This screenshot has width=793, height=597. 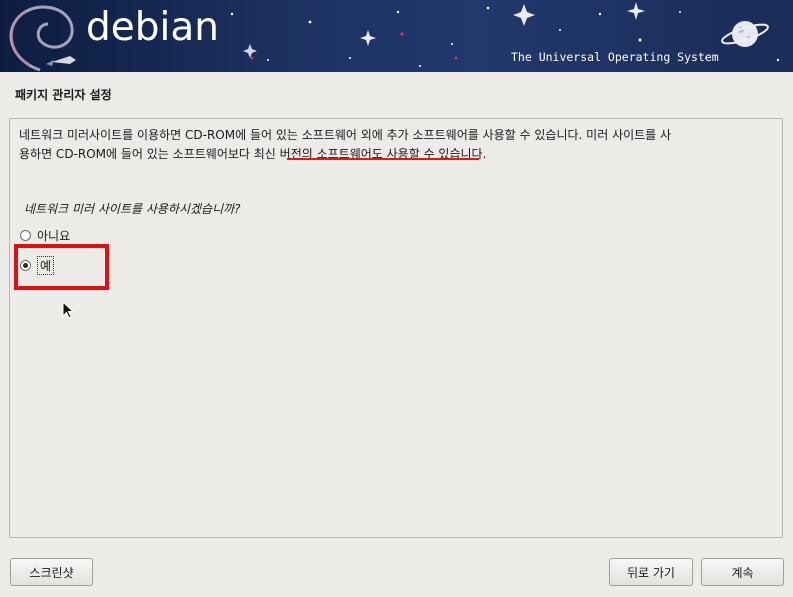 What do you see at coordinates (132, 209) in the screenshot?
I see `question-label: 네트워크 미러 사이트를 사용하시겠습니까?` at bounding box center [132, 209].